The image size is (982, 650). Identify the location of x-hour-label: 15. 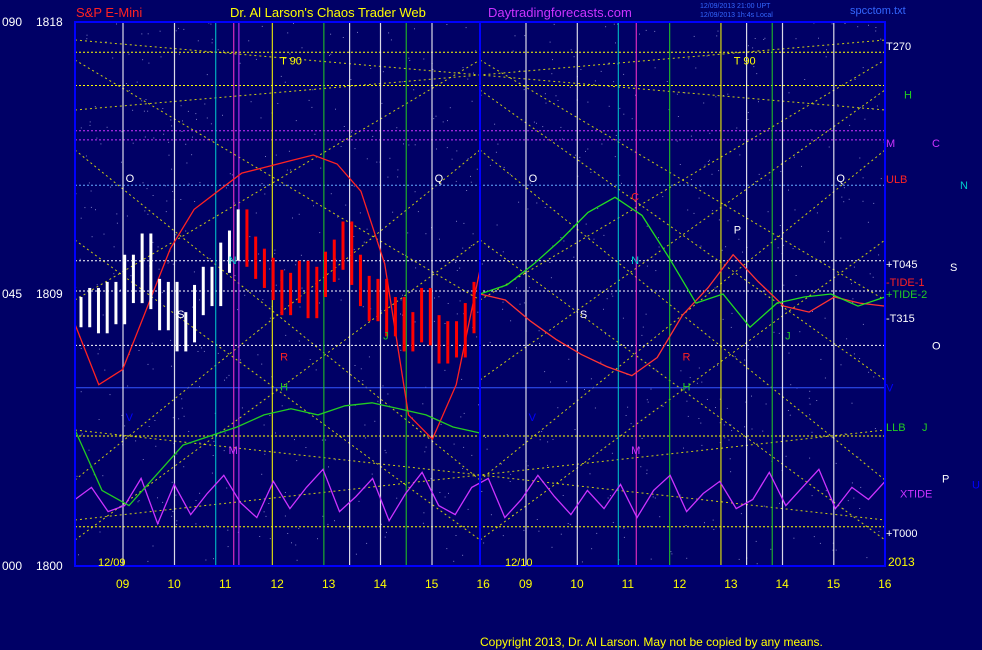
(834, 584).